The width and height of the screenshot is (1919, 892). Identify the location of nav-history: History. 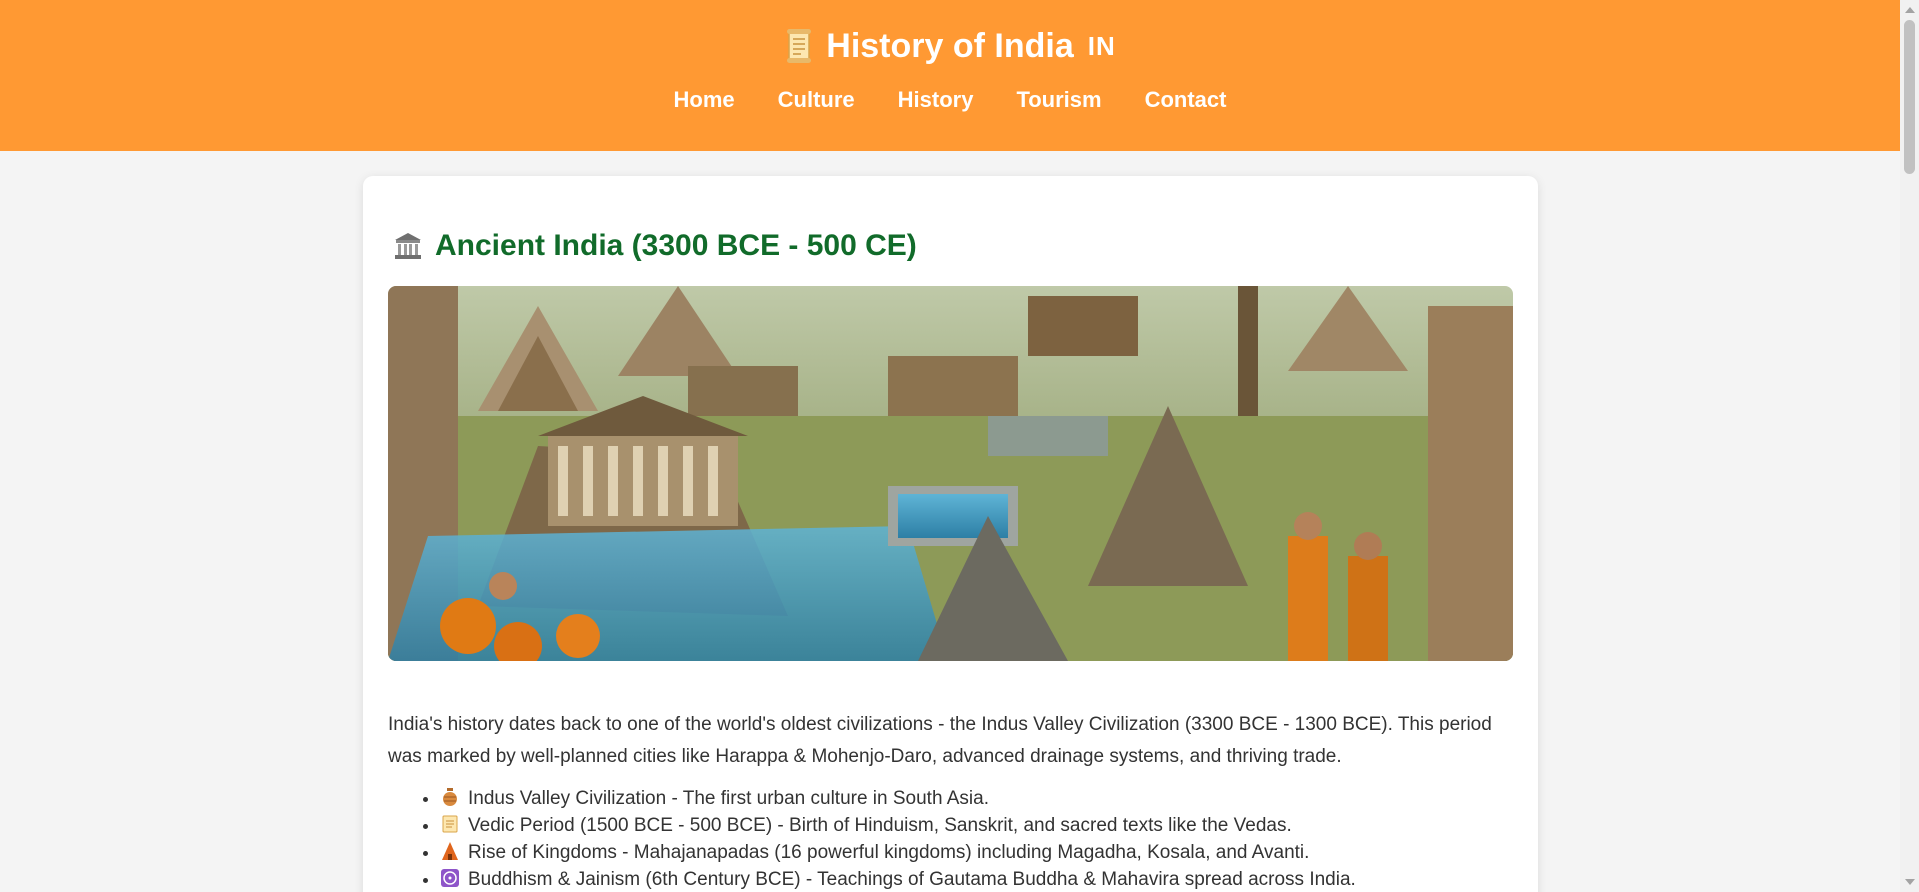
(936, 100).